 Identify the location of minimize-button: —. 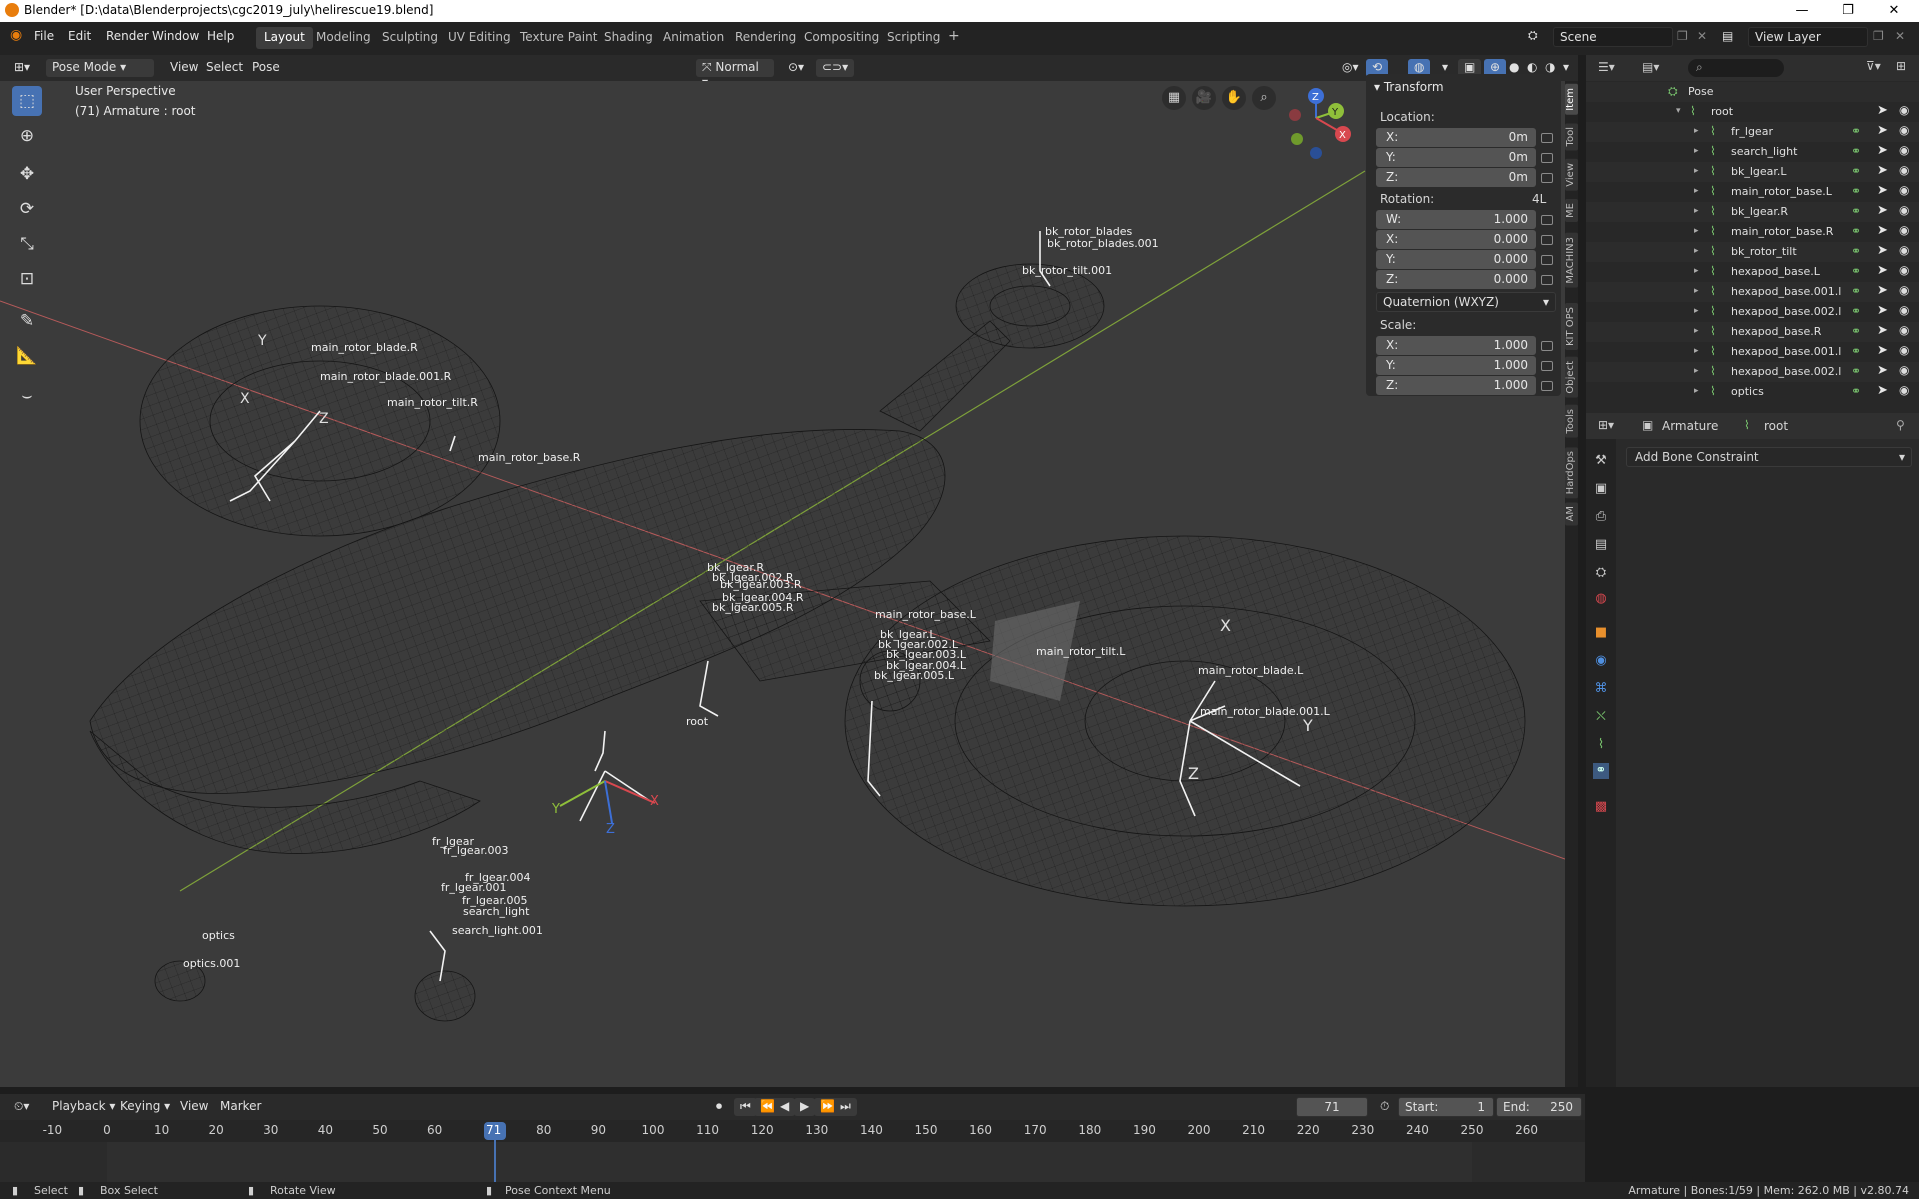
(1802, 11).